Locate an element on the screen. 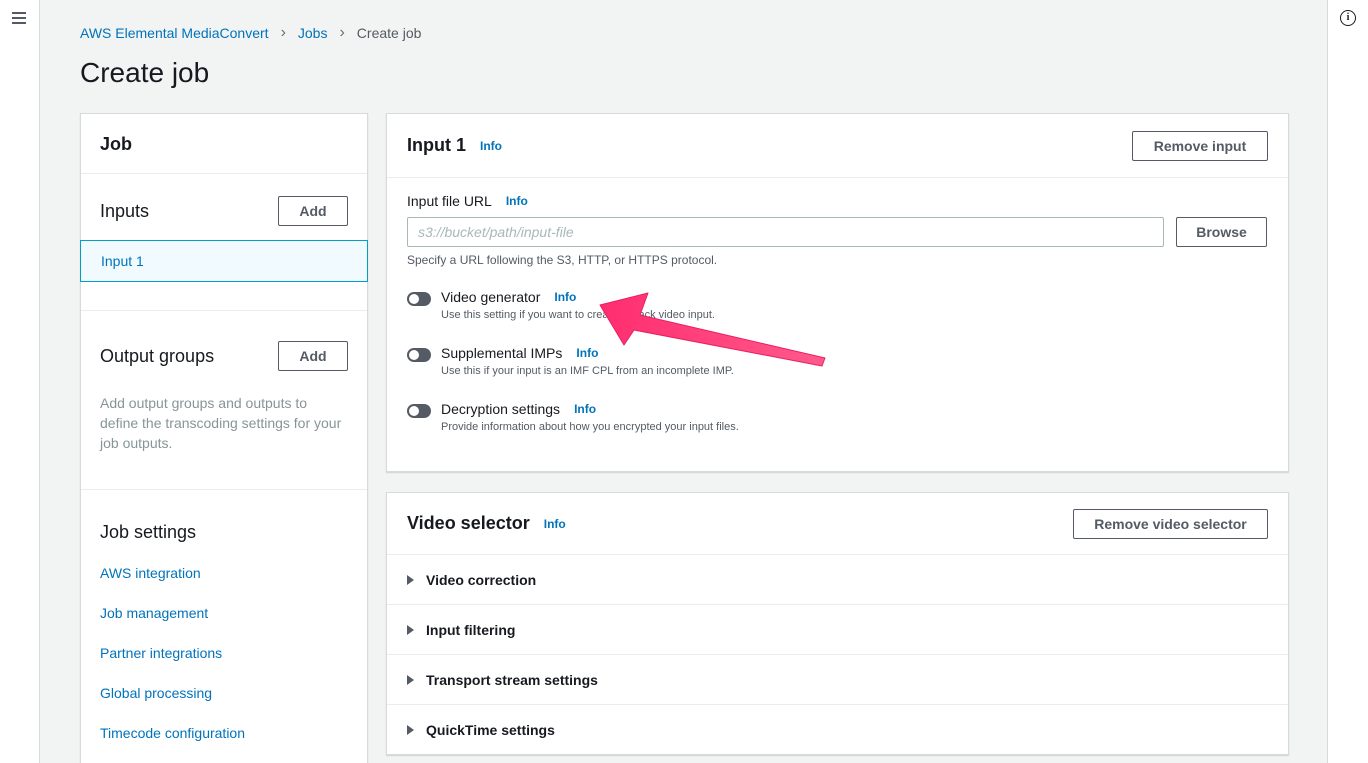  expander-label: Video correction is located at coordinates (481, 579).